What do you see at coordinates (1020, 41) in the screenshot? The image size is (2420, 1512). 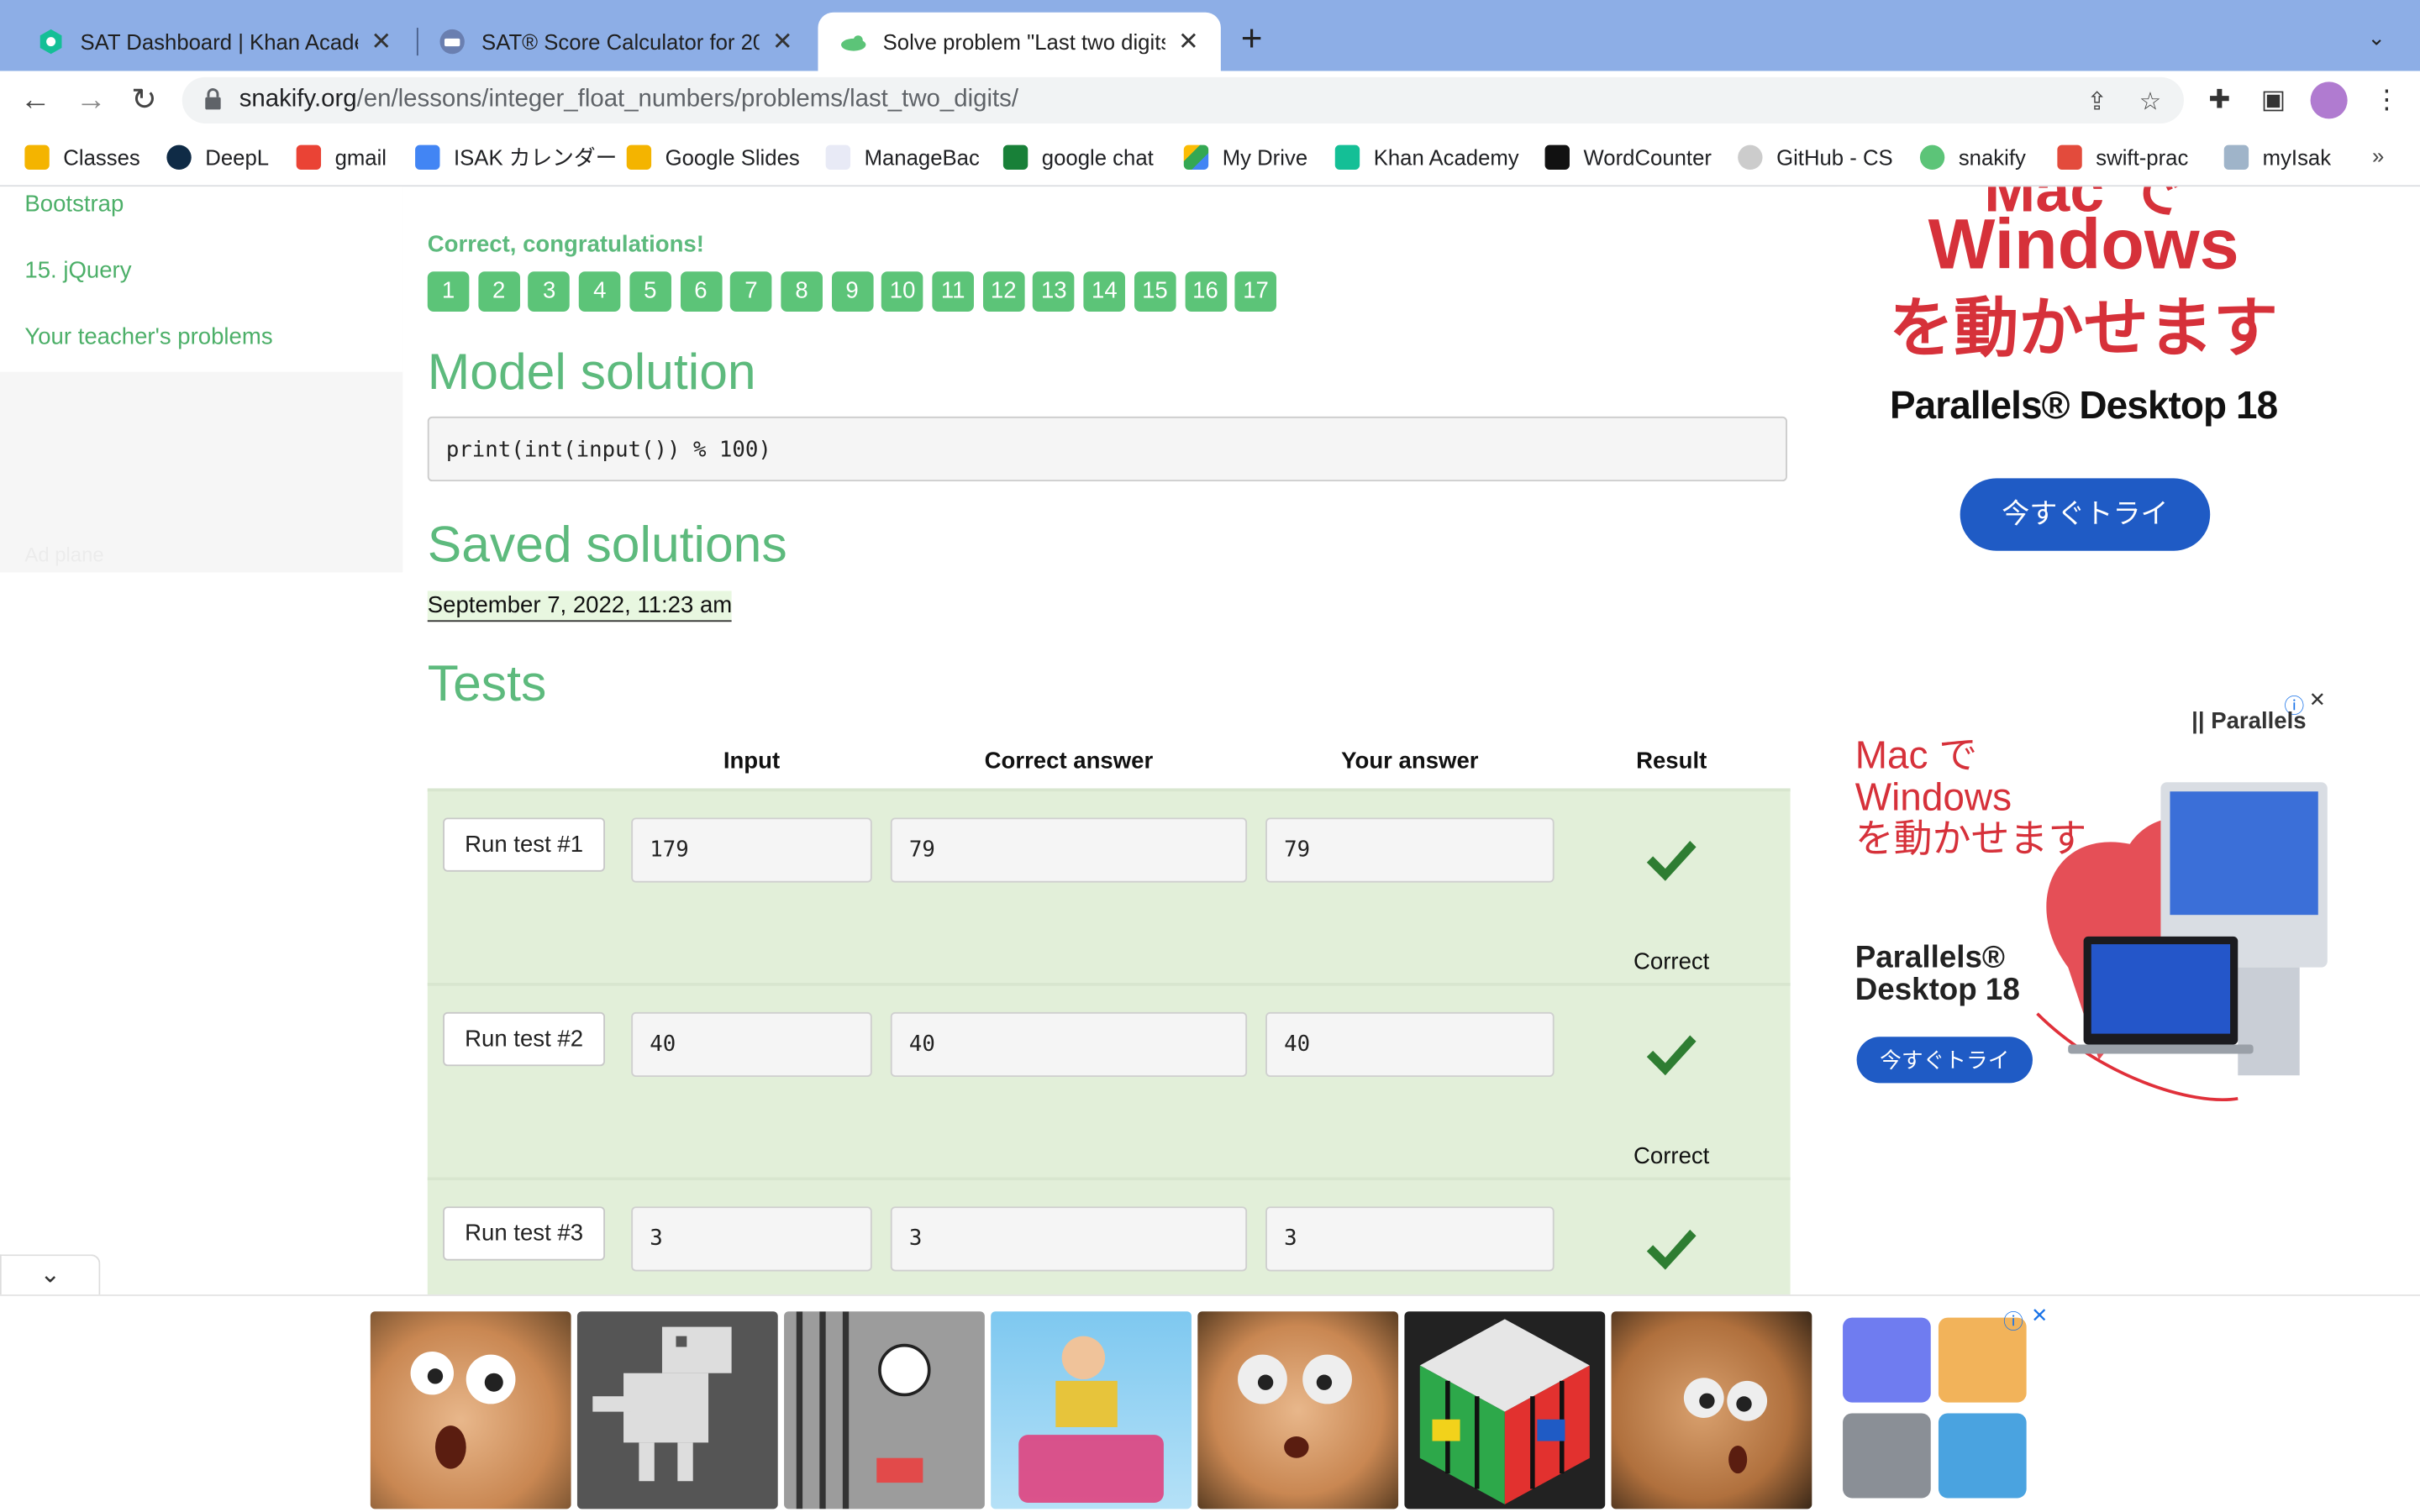 I see `tab-snakify-problem: Solve problem "Last two digits" ✕` at bounding box center [1020, 41].